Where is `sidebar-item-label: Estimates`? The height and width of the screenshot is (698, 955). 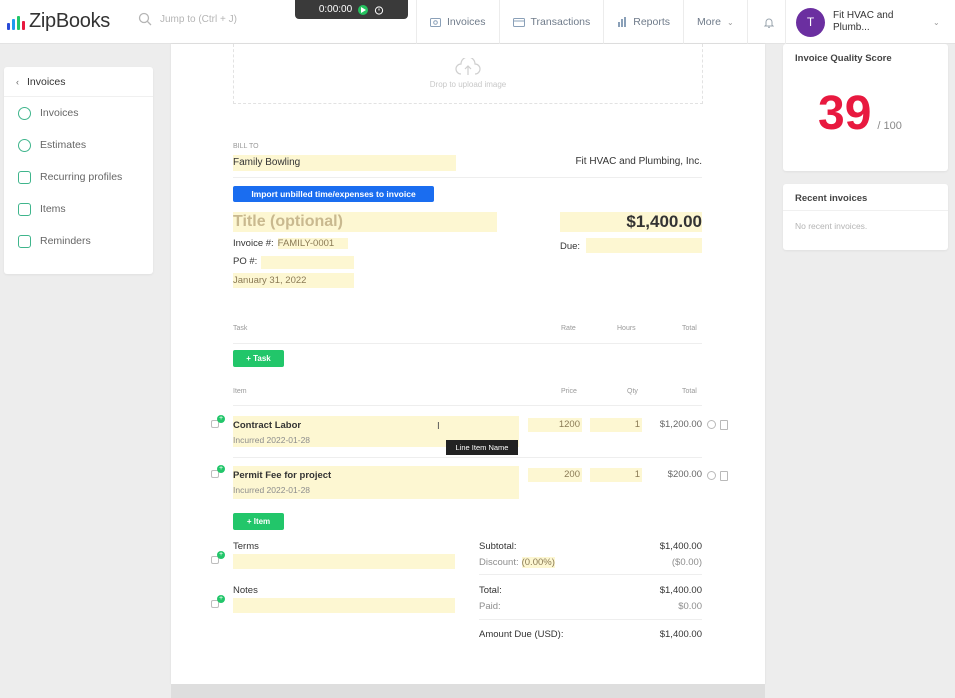
sidebar-item-label: Estimates is located at coordinates (63, 145).